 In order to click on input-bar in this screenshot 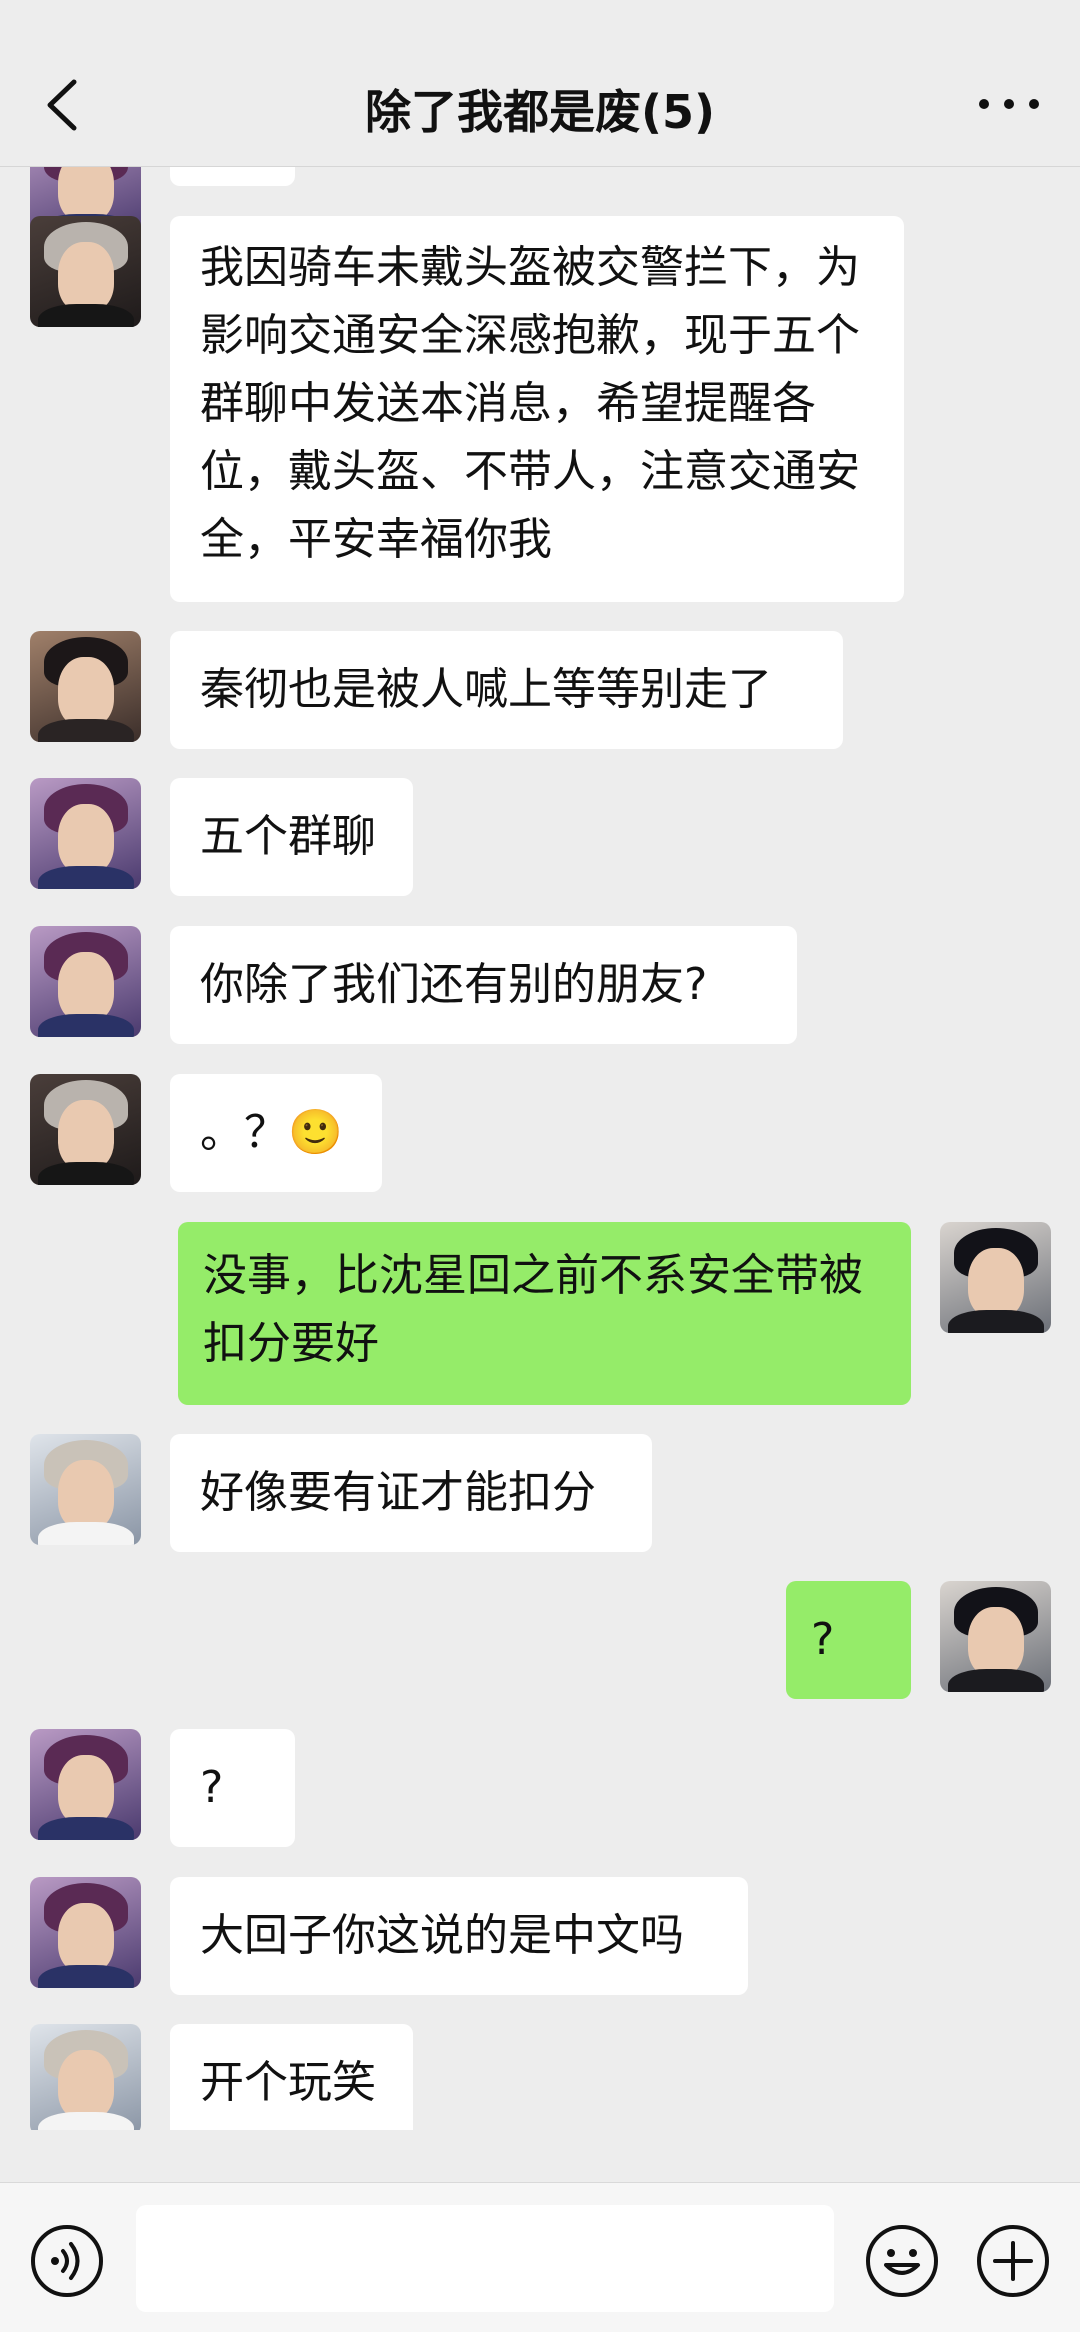, I will do `click(540, 2257)`.